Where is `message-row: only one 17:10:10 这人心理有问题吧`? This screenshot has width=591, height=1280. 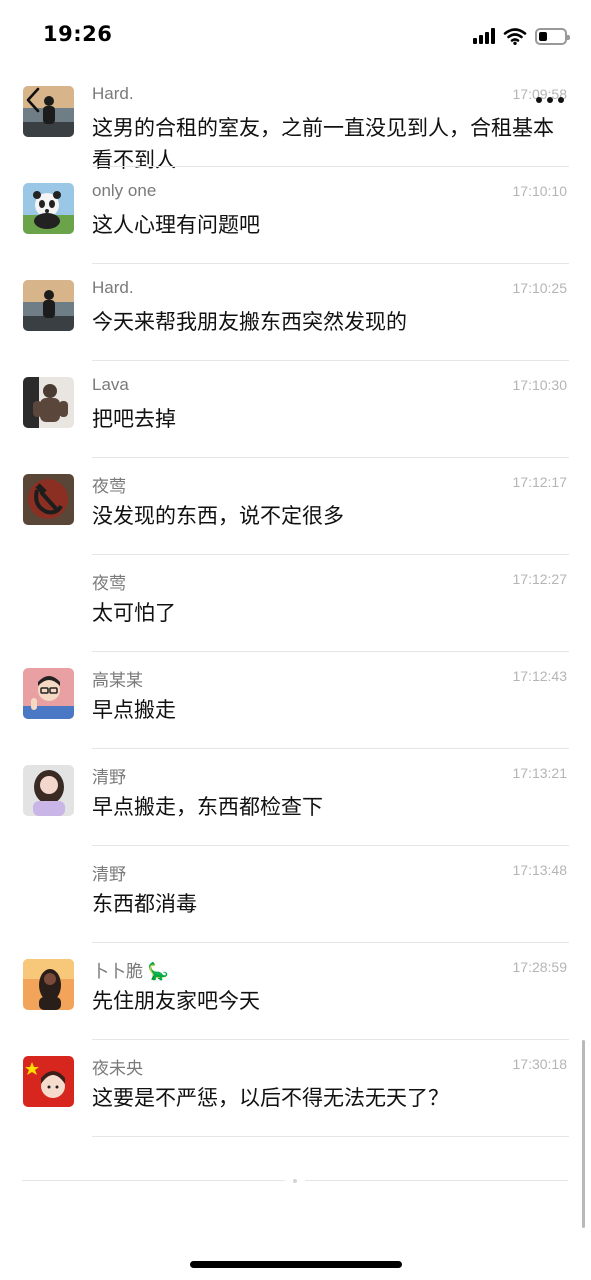
message-row: only one 17:10:10 这人心理有问题吧 is located at coordinates (295, 215).